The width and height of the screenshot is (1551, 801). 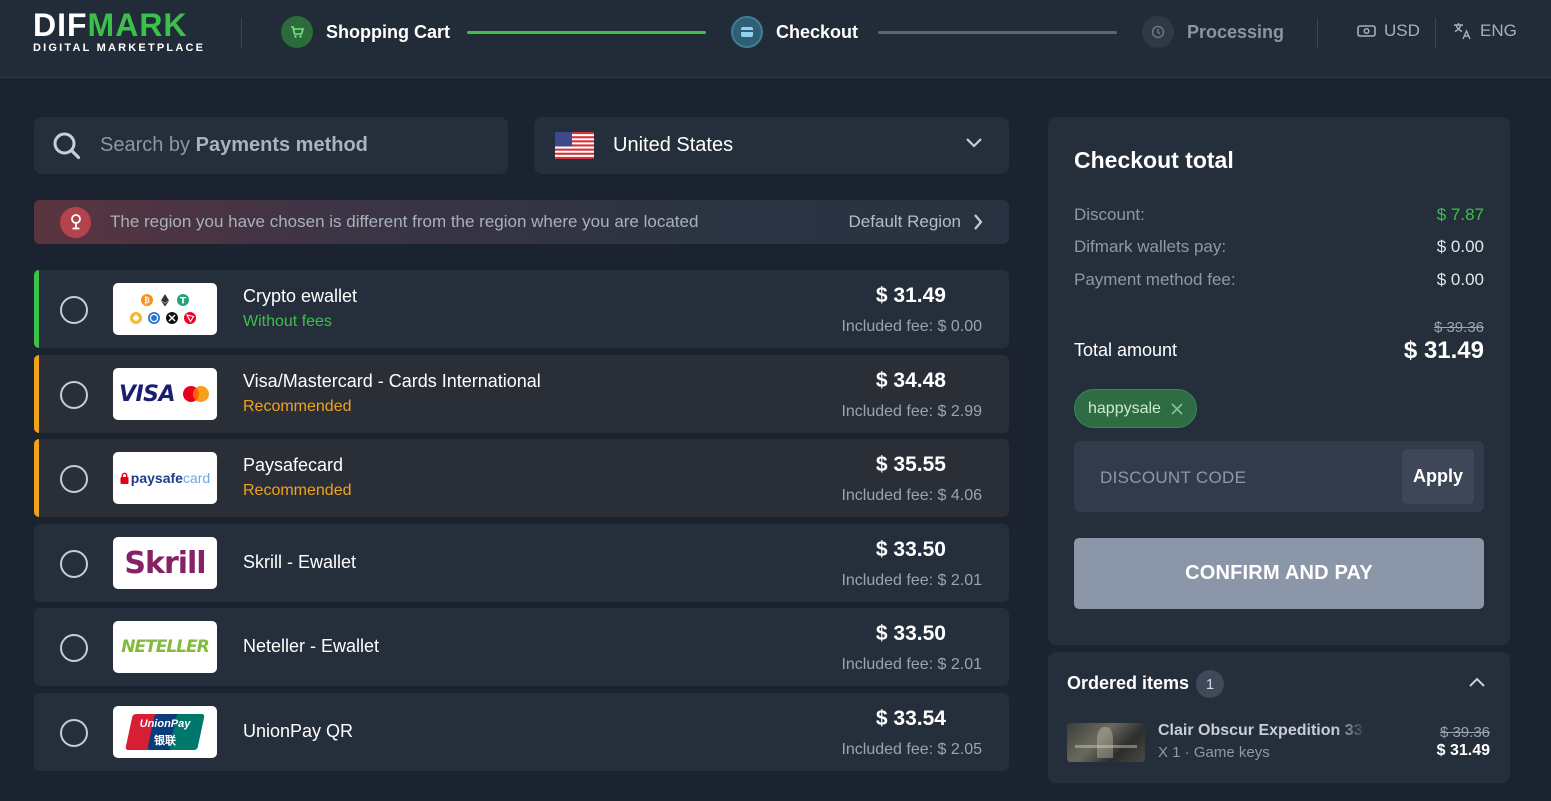 I want to click on checkout-title: Checkout total, so click(x=1154, y=160).